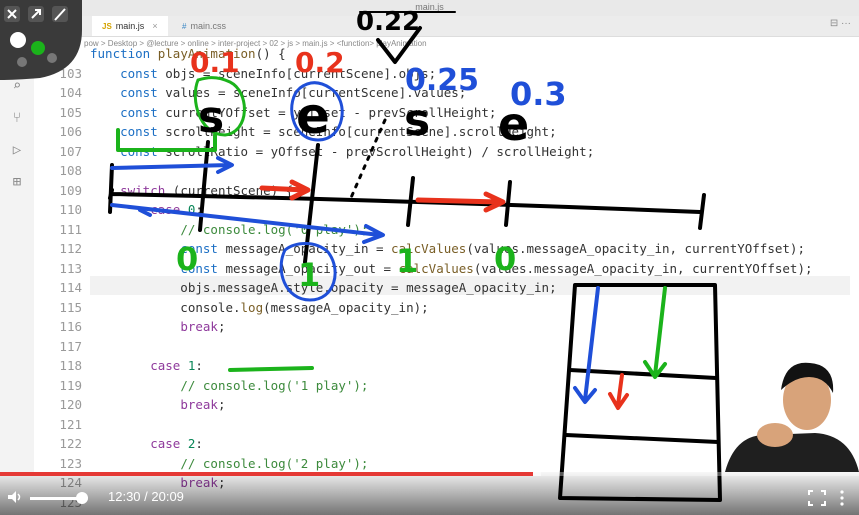  Describe the element at coordinates (367, 160) in the screenshot. I see `dotted-guide` at that location.